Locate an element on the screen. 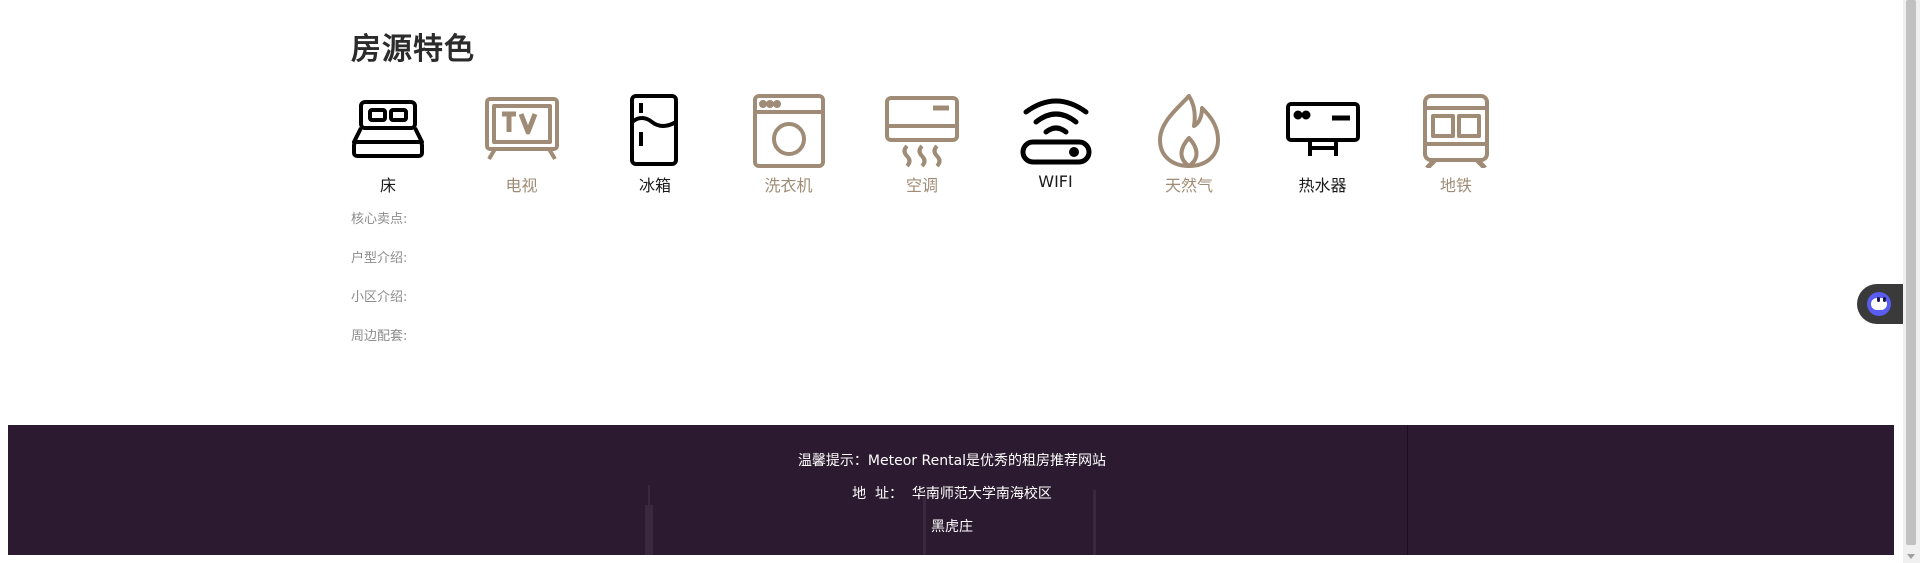 Image resolution: width=1920 pixels, height=563 pixels. feature-washing-machine: 洗衣机 is located at coordinates (819, 145).